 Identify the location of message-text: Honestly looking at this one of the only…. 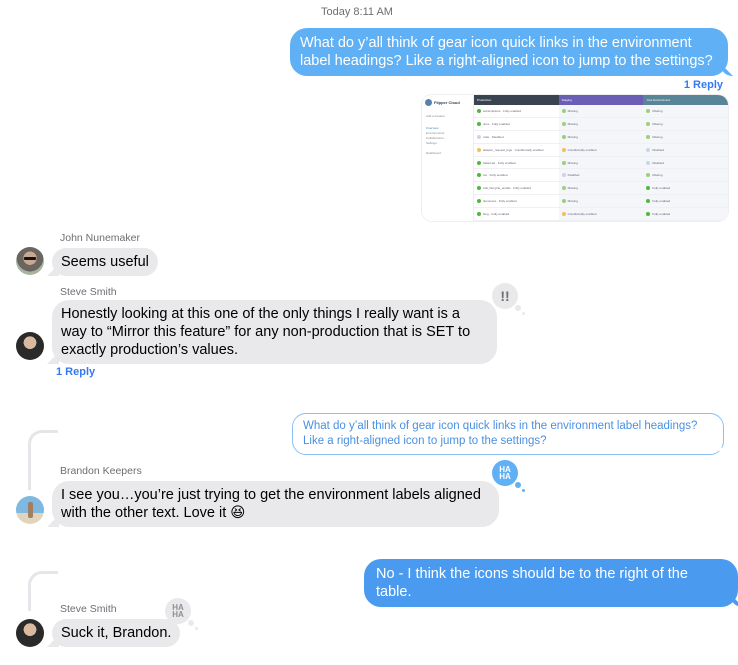
(266, 332).